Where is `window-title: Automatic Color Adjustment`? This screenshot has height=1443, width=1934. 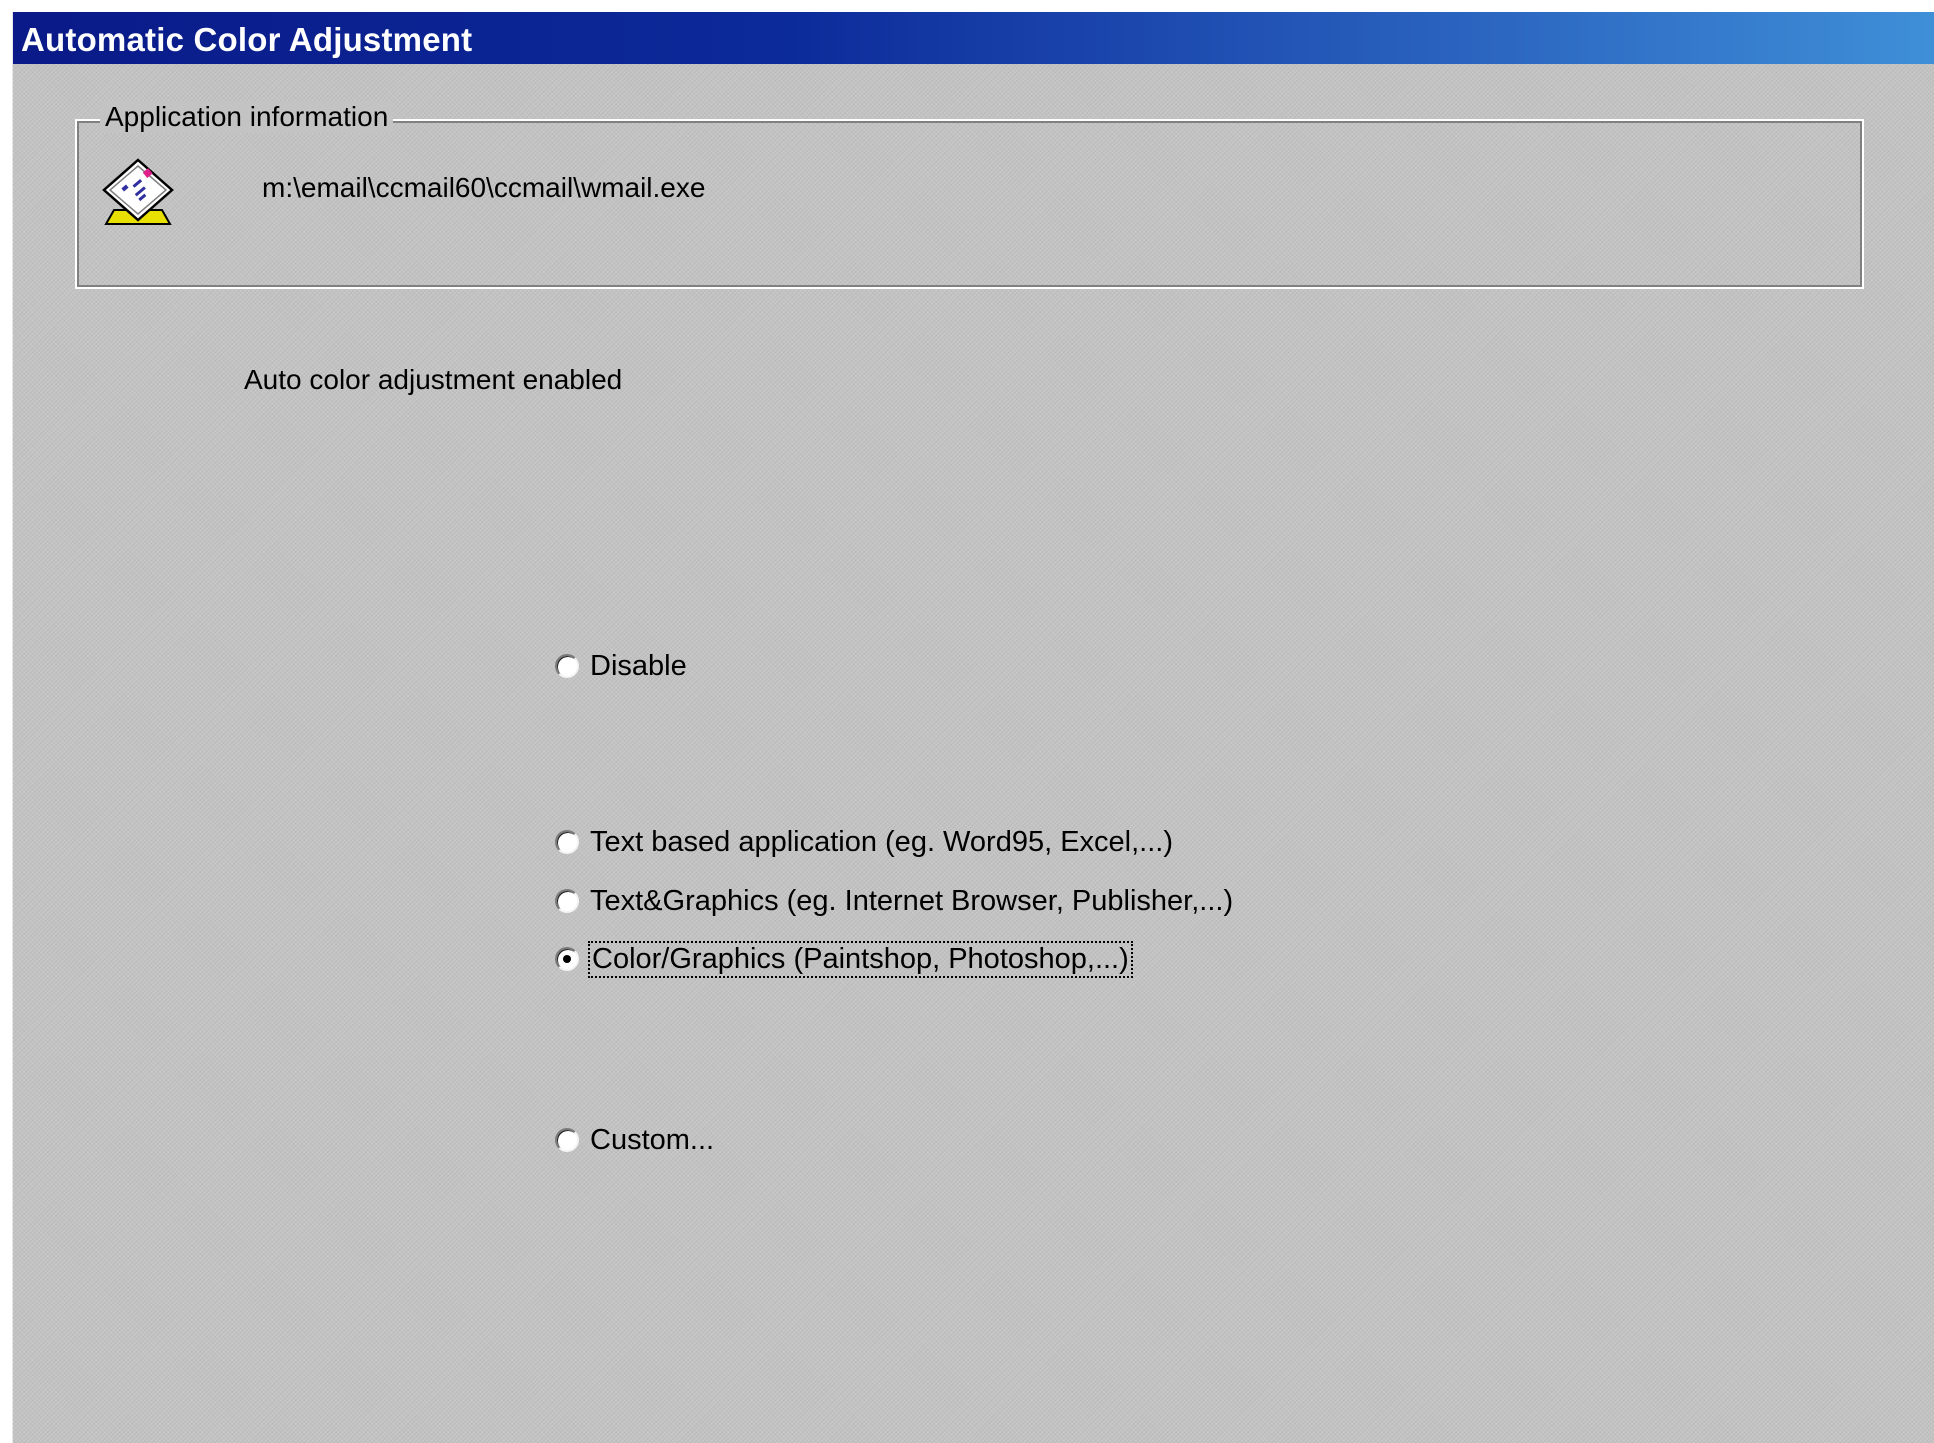 window-title: Automatic Color Adjustment is located at coordinates (247, 39).